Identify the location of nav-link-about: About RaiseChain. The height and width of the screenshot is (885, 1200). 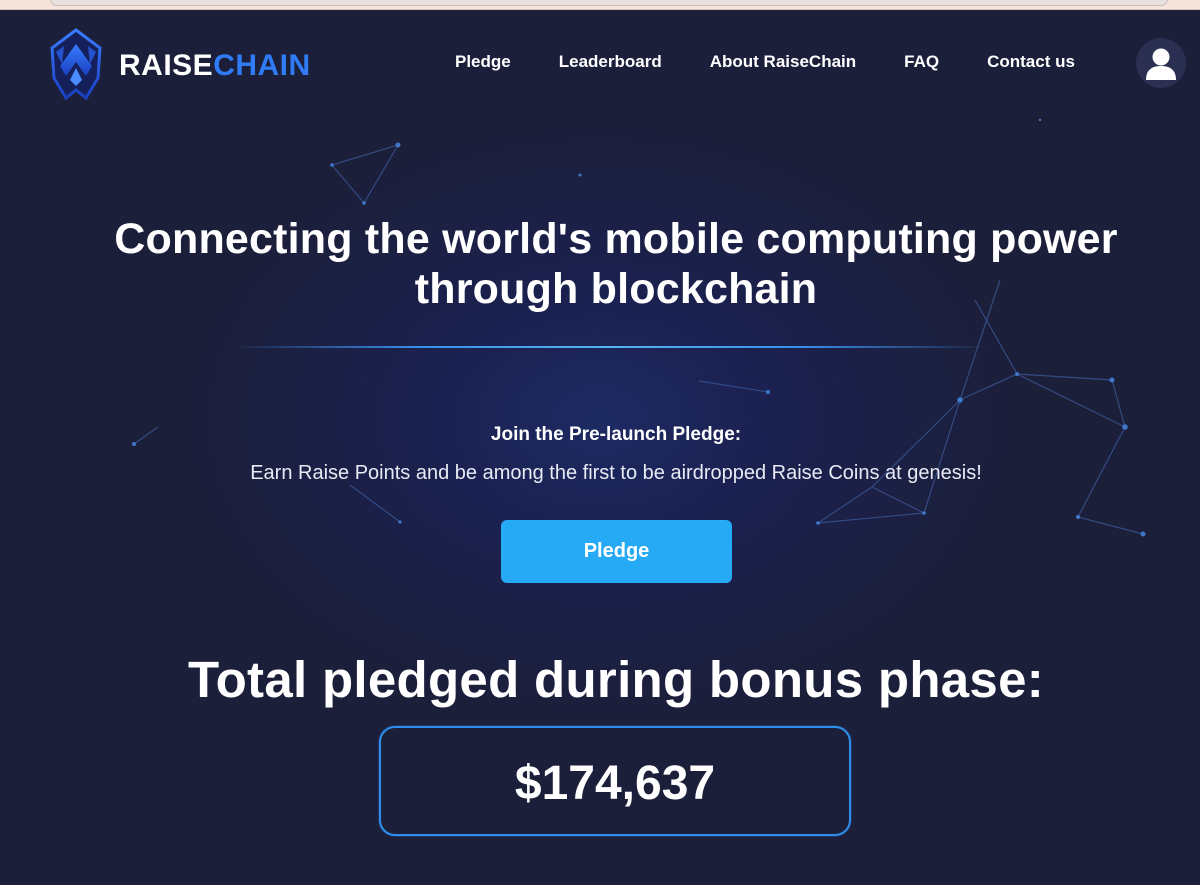
(783, 62).